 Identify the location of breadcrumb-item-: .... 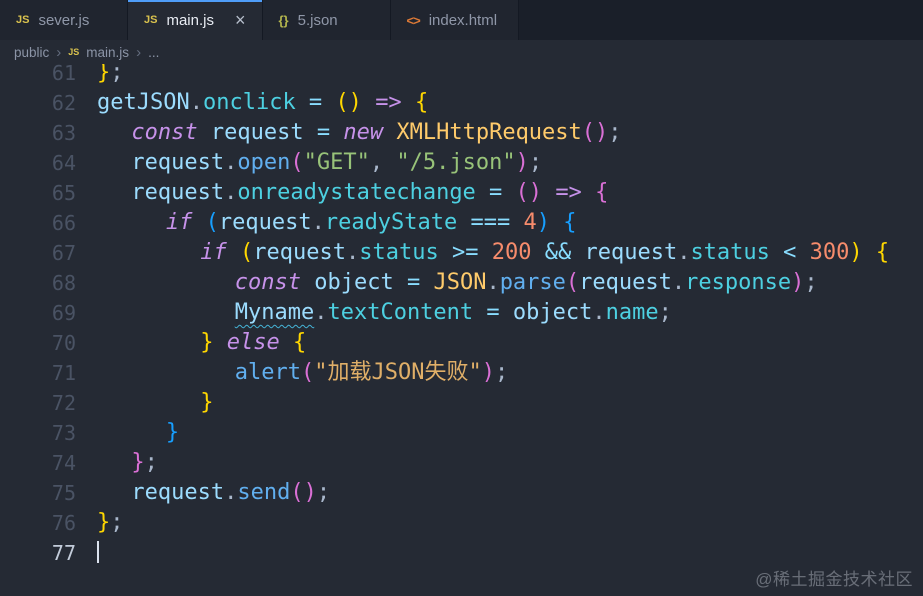
(153, 52).